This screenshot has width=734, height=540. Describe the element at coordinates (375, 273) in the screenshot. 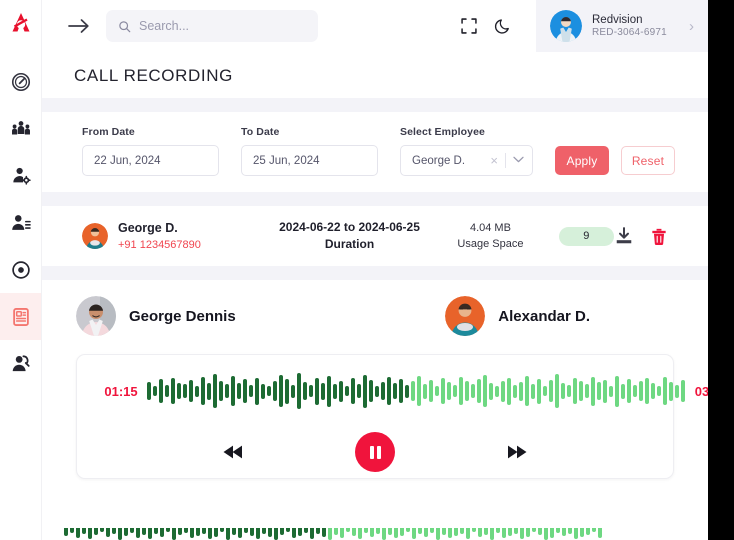

I see `section-divider-bottom` at that location.